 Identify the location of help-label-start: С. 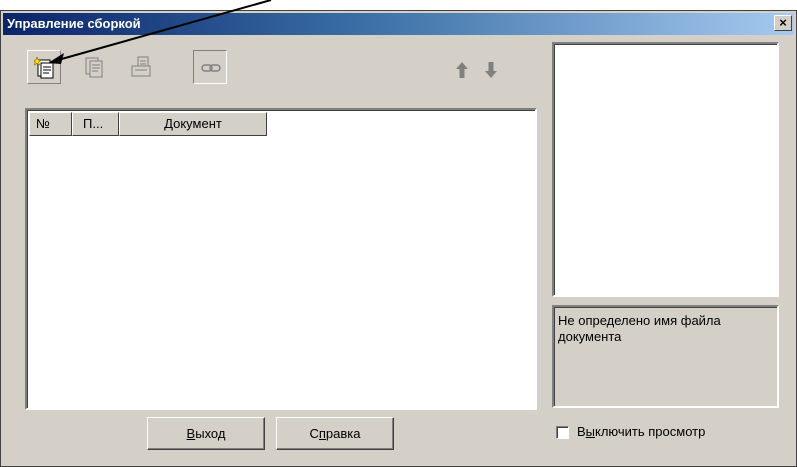
(314, 433).